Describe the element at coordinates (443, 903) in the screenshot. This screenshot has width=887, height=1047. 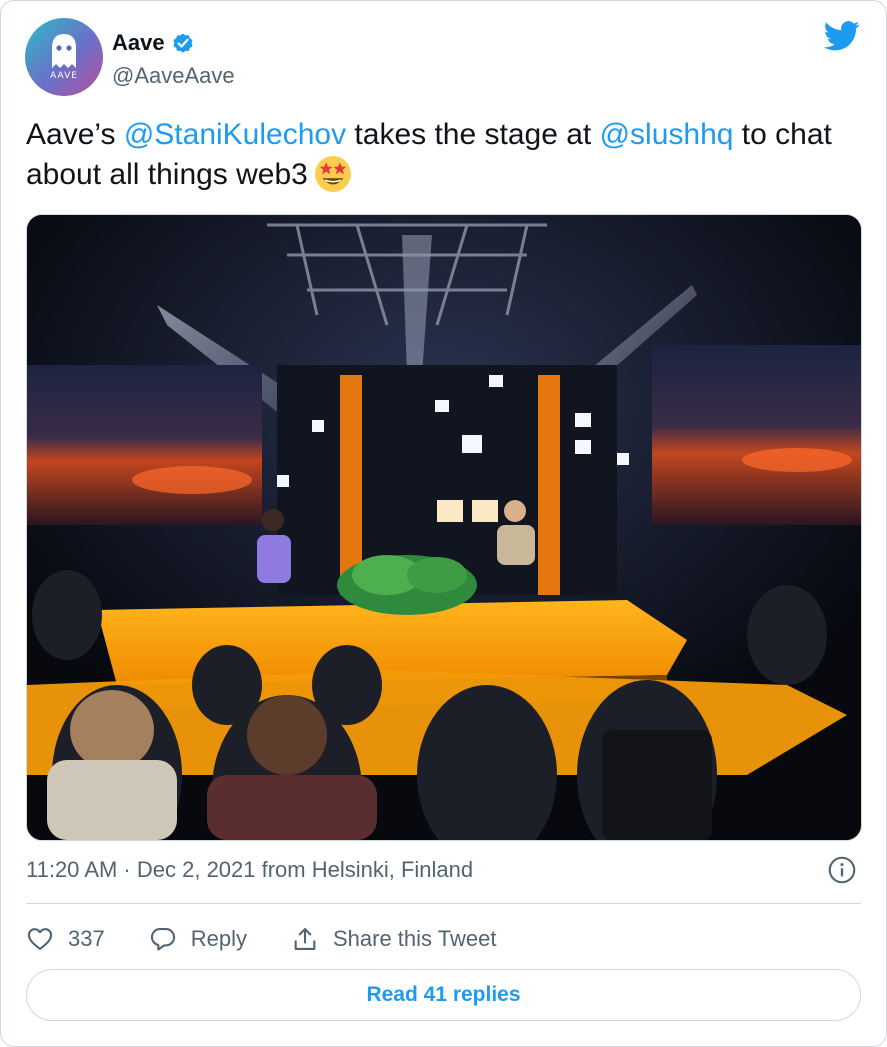
I see `divider` at that location.